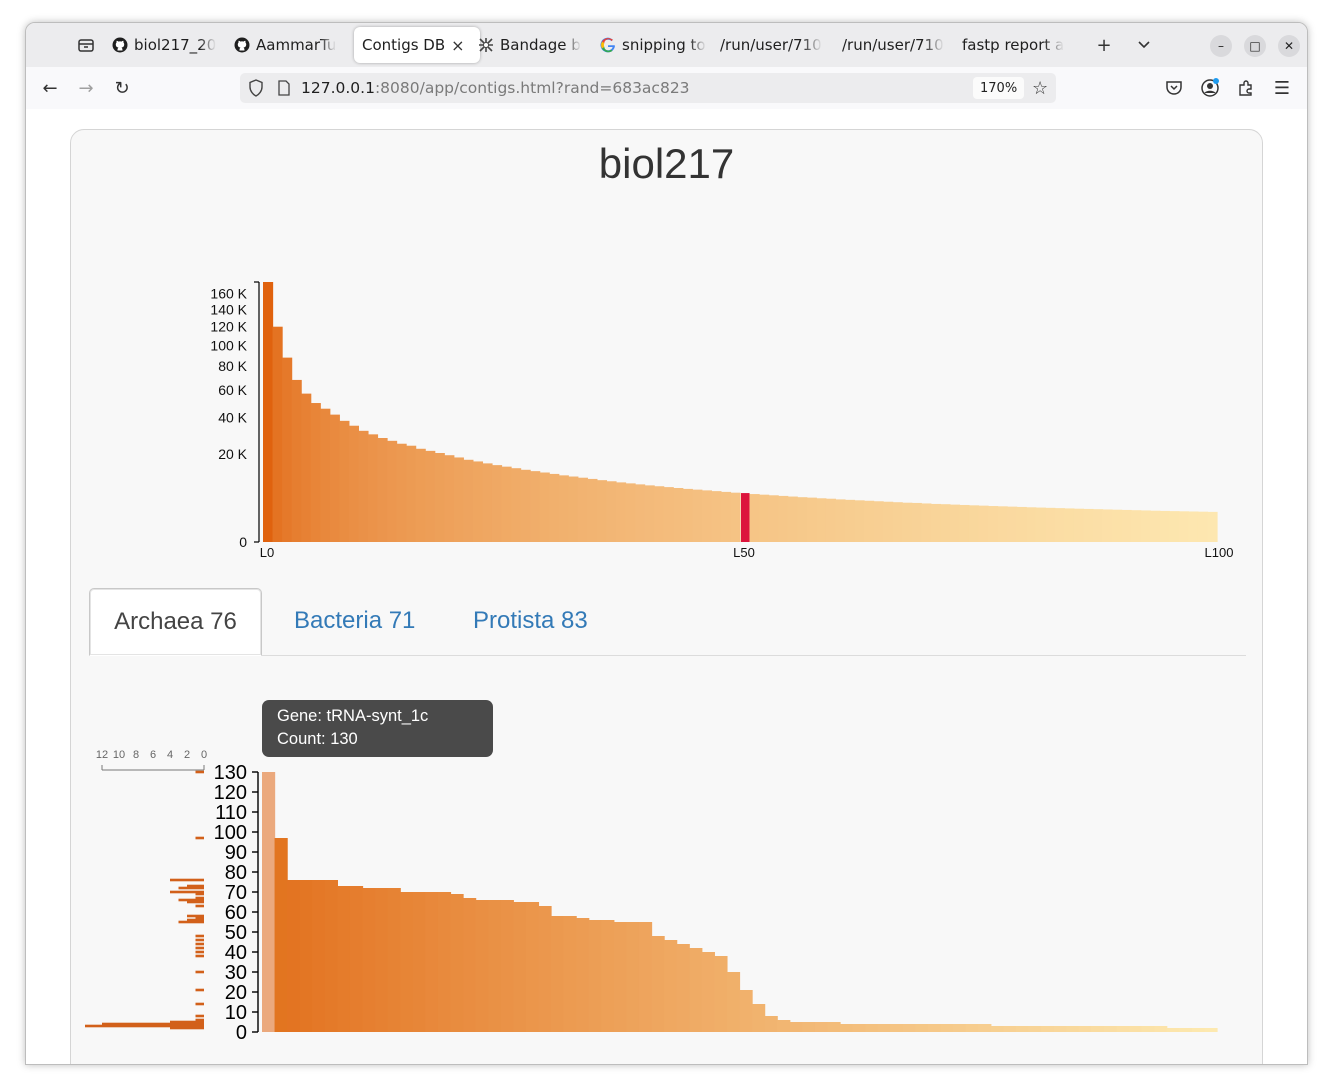 Image resolution: width=1332 pixels, height=1092 pixels. What do you see at coordinates (230, 793) in the screenshot?
I see `gene-y-tick-label: 120` at bounding box center [230, 793].